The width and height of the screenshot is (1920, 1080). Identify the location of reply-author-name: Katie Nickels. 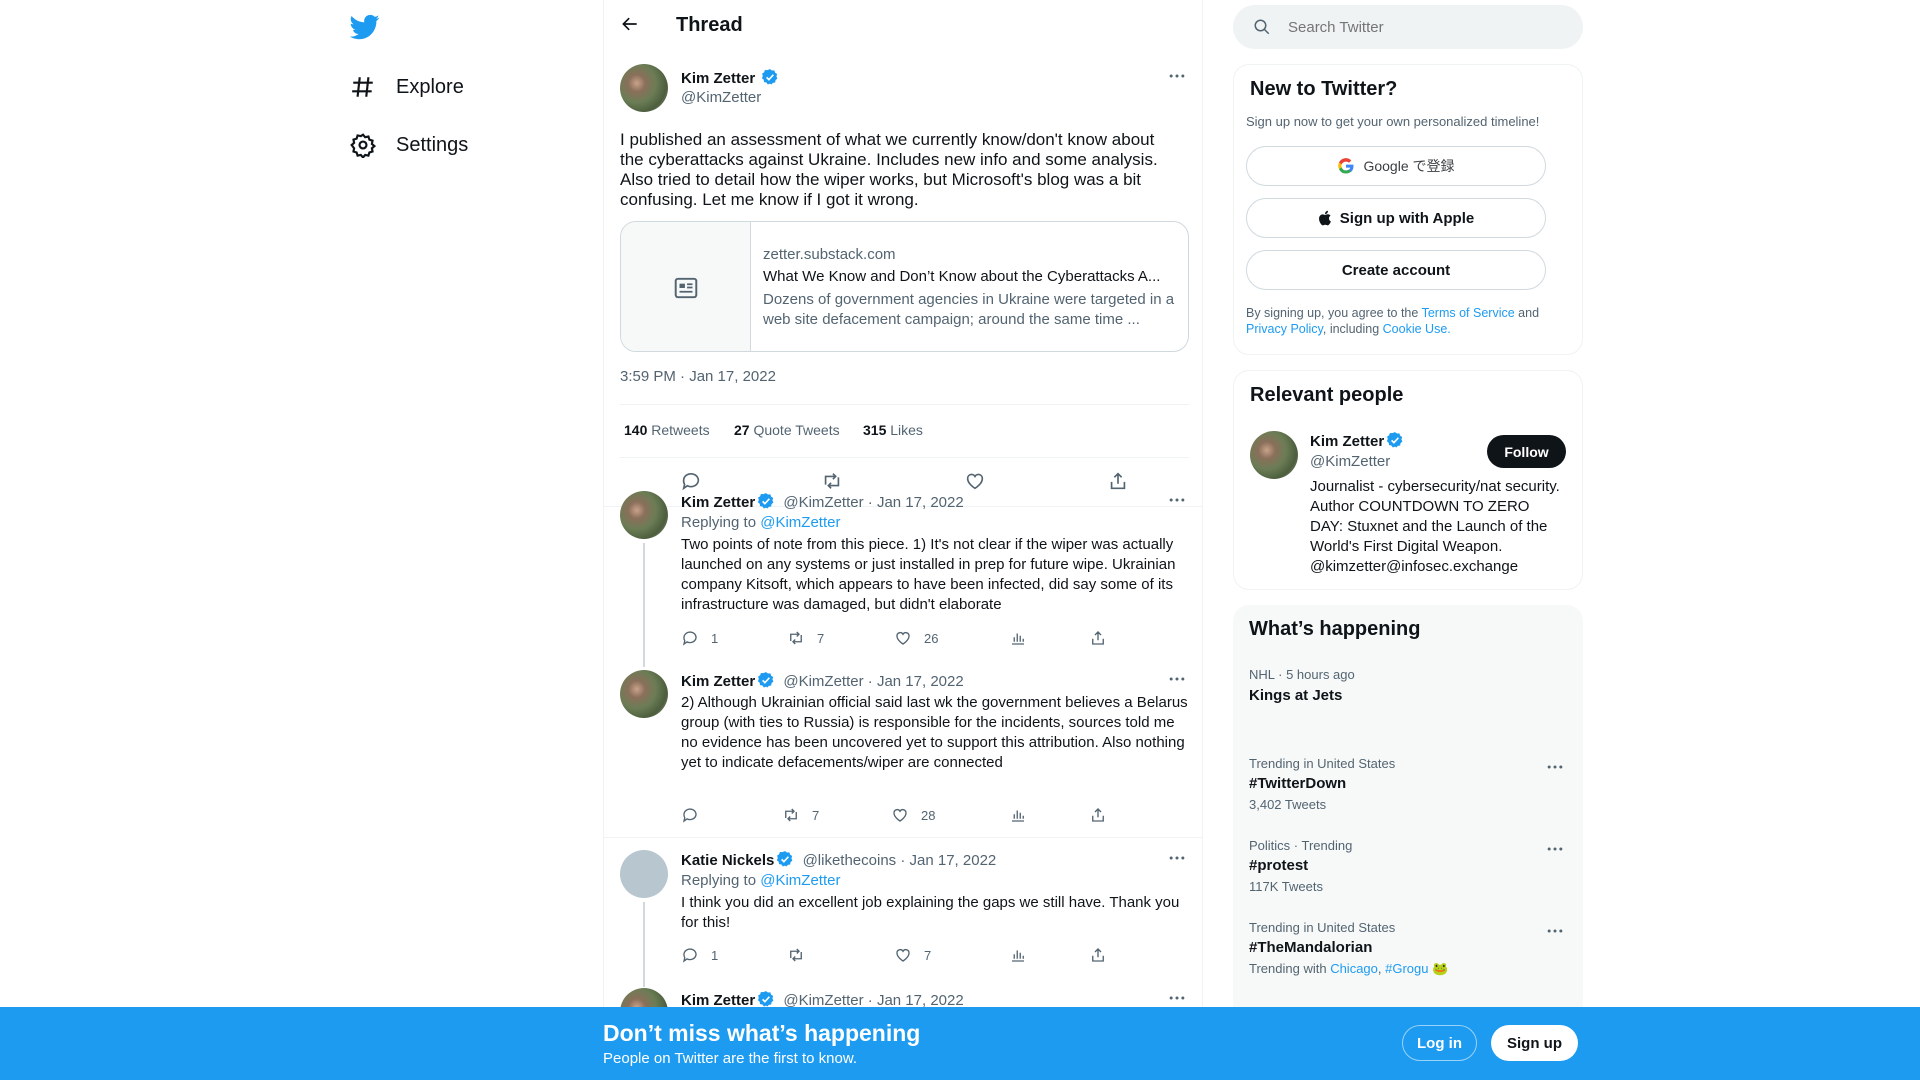
(727, 860).